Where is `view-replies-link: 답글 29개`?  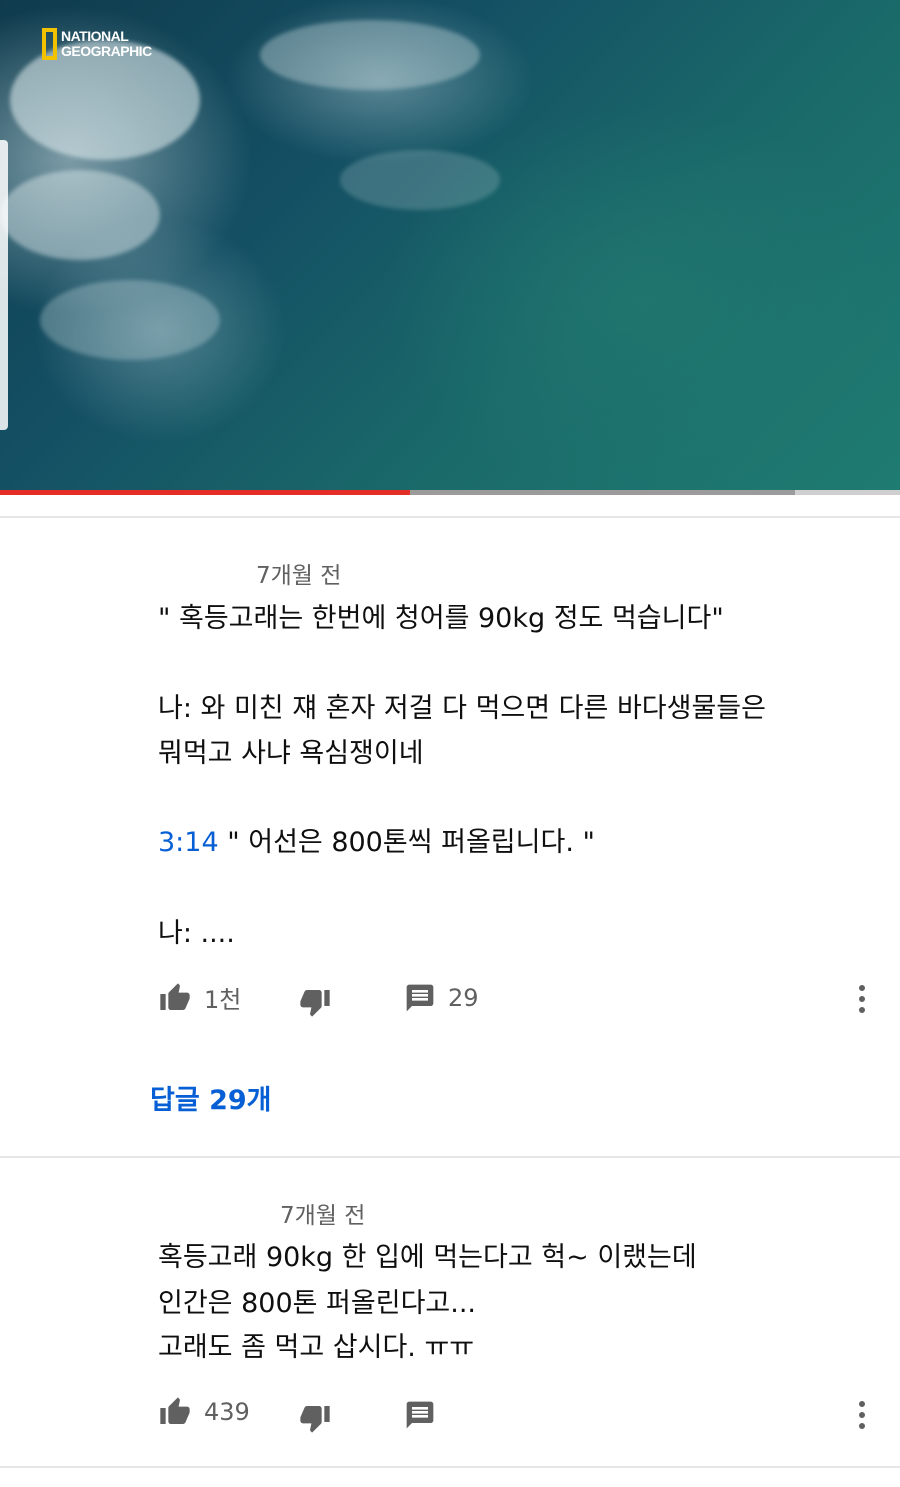
view-replies-link: 답글 29개 is located at coordinates (211, 1097).